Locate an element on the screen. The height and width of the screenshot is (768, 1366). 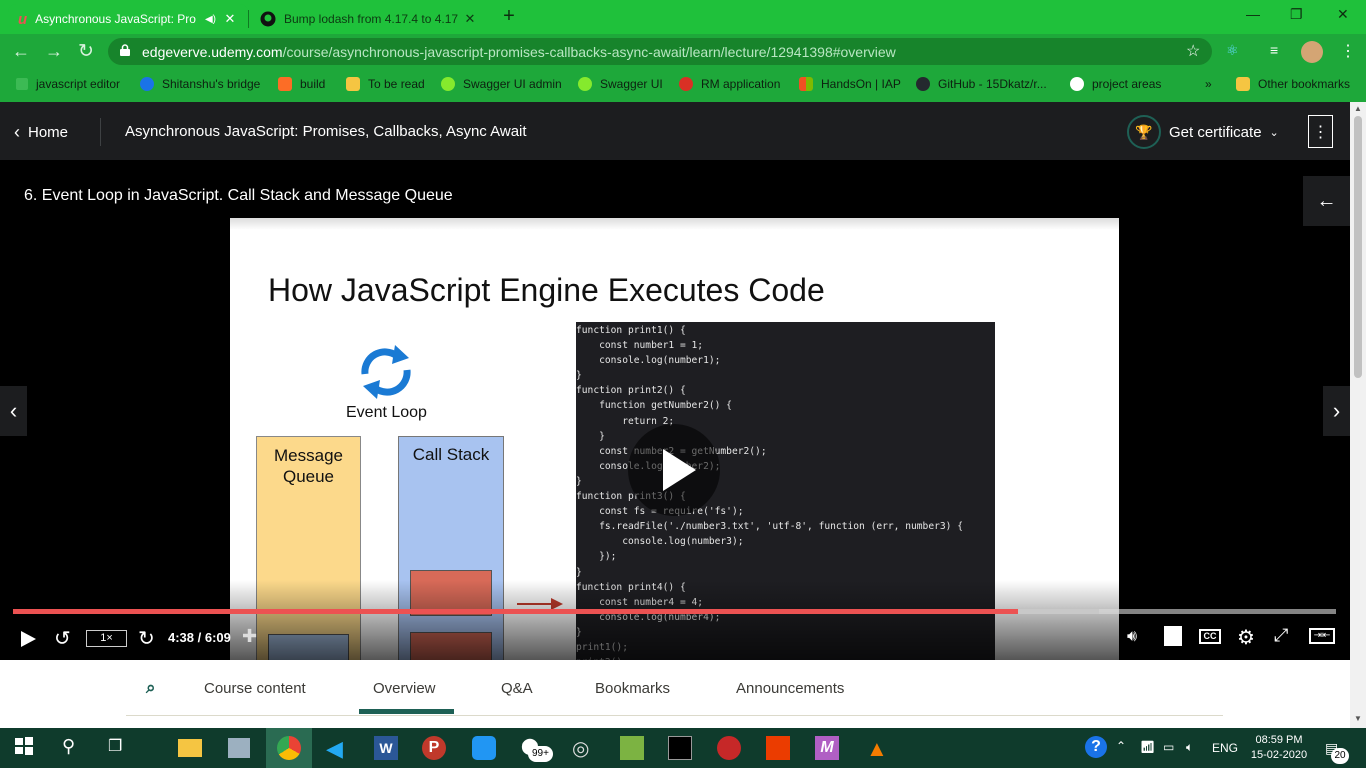
tab-bookmarks: Bookmarks is located at coordinates (632, 688).